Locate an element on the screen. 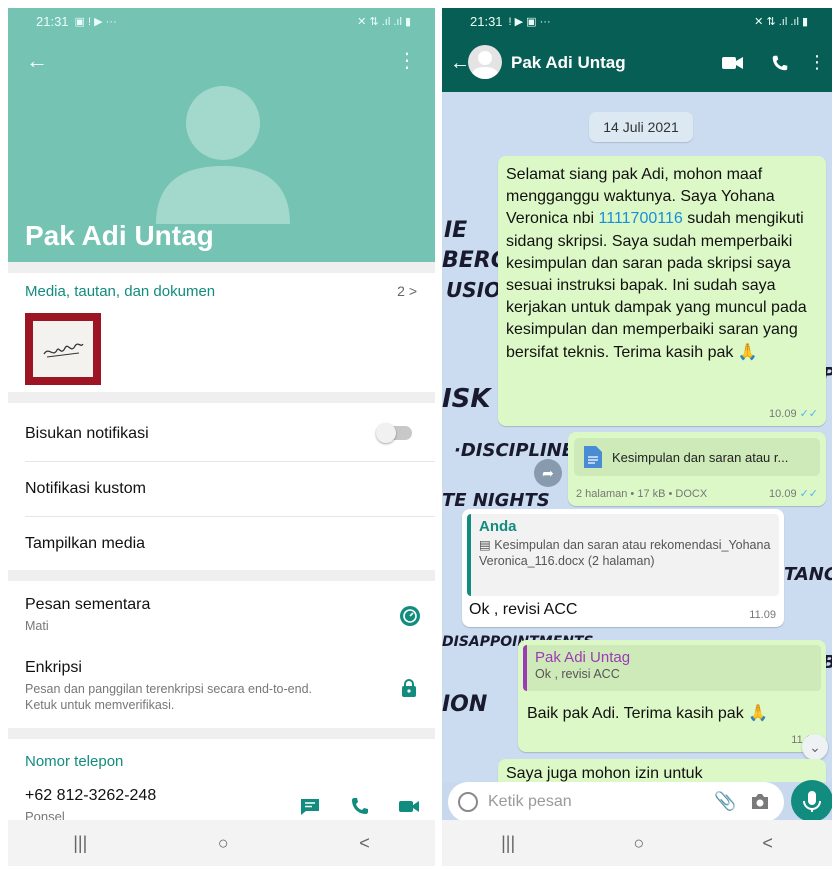 The image size is (834, 869). message-text: Ok , revisi ACC is located at coordinates (523, 609).